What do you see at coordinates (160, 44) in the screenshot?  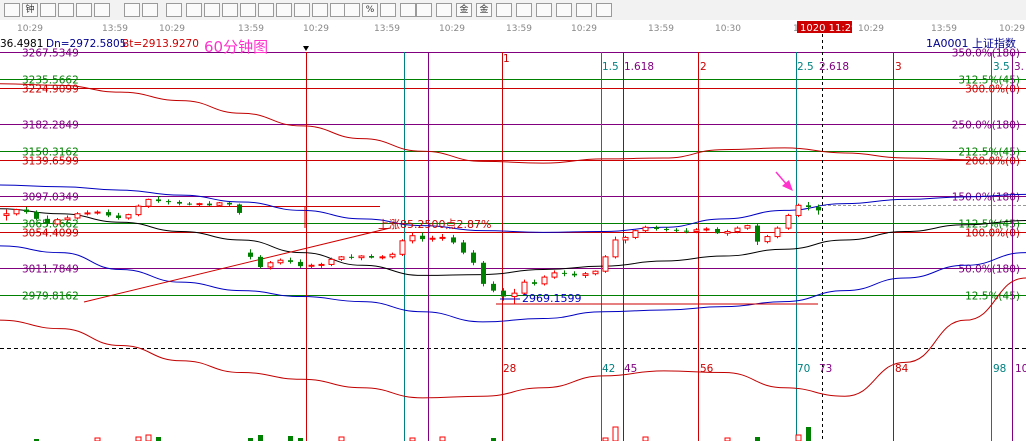 I see `info-value: Bt=2913.9270` at bounding box center [160, 44].